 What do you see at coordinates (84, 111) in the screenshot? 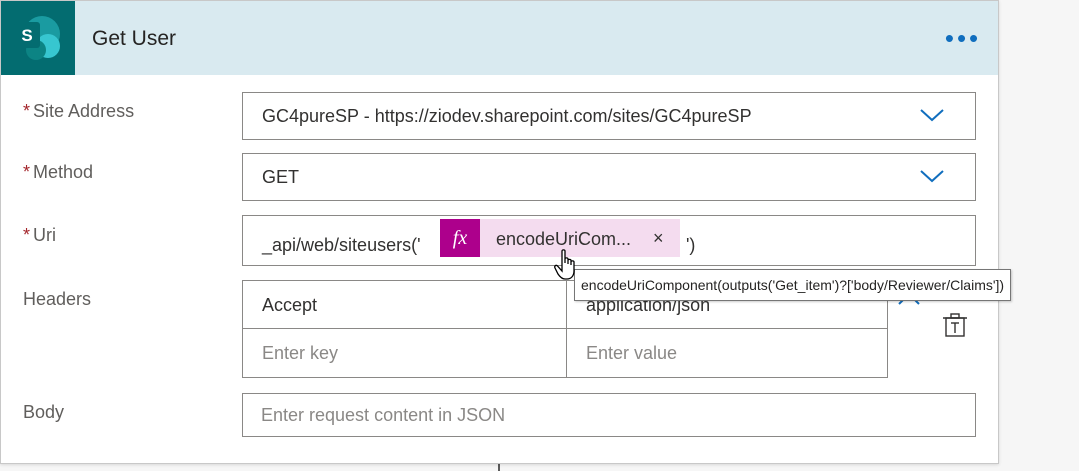
I see `site-address-label-text: Site Address` at bounding box center [84, 111].